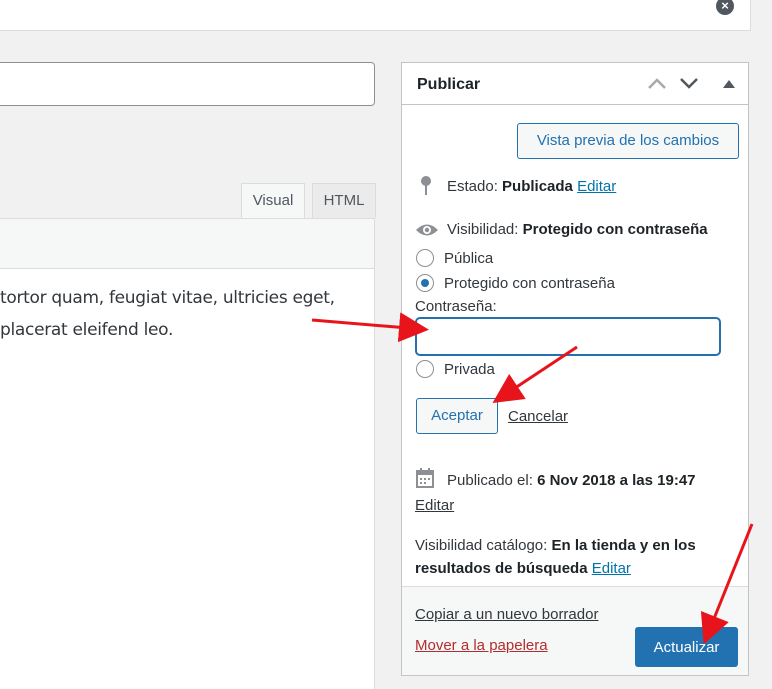  I want to click on editor-text-line: placerat eleifend leo., so click(87, 330).